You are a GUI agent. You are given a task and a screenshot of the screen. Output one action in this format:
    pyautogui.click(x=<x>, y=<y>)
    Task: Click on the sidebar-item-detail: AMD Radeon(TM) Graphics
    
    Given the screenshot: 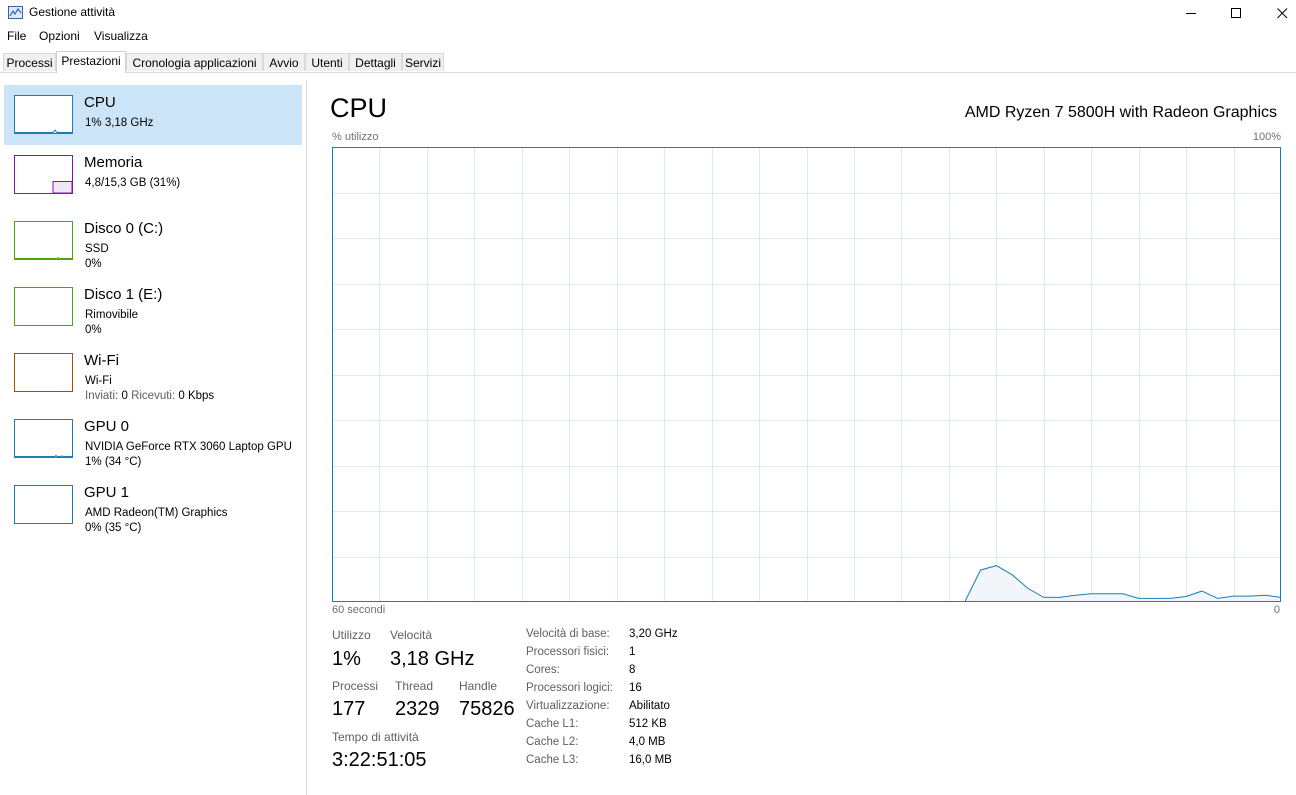 What is the action you would take?
    pyautogui.click(x=156, y=513)
    